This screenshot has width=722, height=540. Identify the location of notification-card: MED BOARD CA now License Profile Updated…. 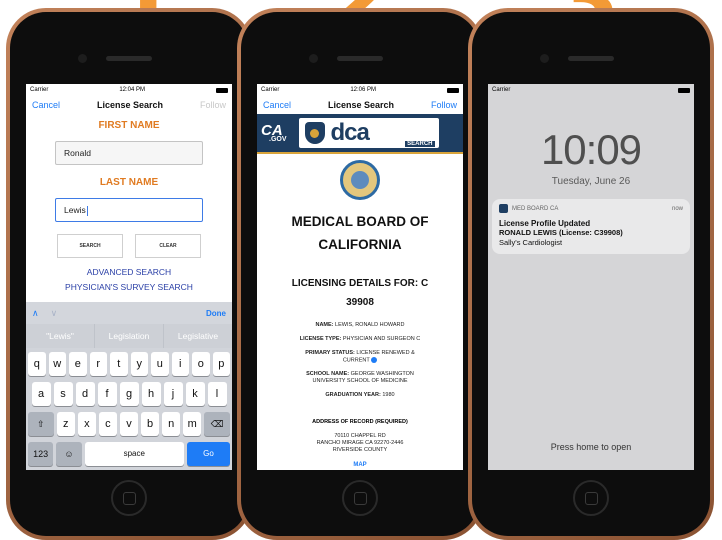
(591, 226).